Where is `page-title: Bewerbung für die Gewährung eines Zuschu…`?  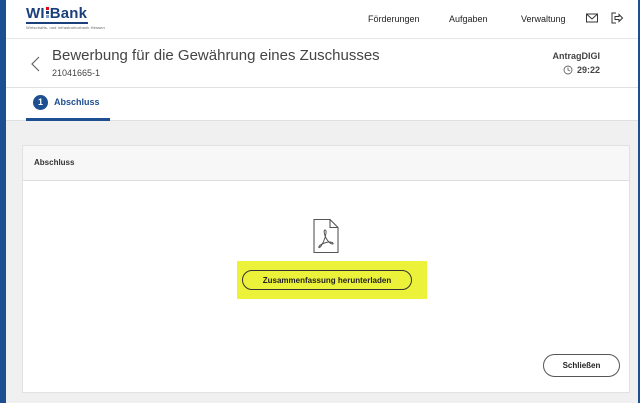 page-title: Bewerbung für die Gewährung eines Zuschu… is located at coordinates (216, 55).